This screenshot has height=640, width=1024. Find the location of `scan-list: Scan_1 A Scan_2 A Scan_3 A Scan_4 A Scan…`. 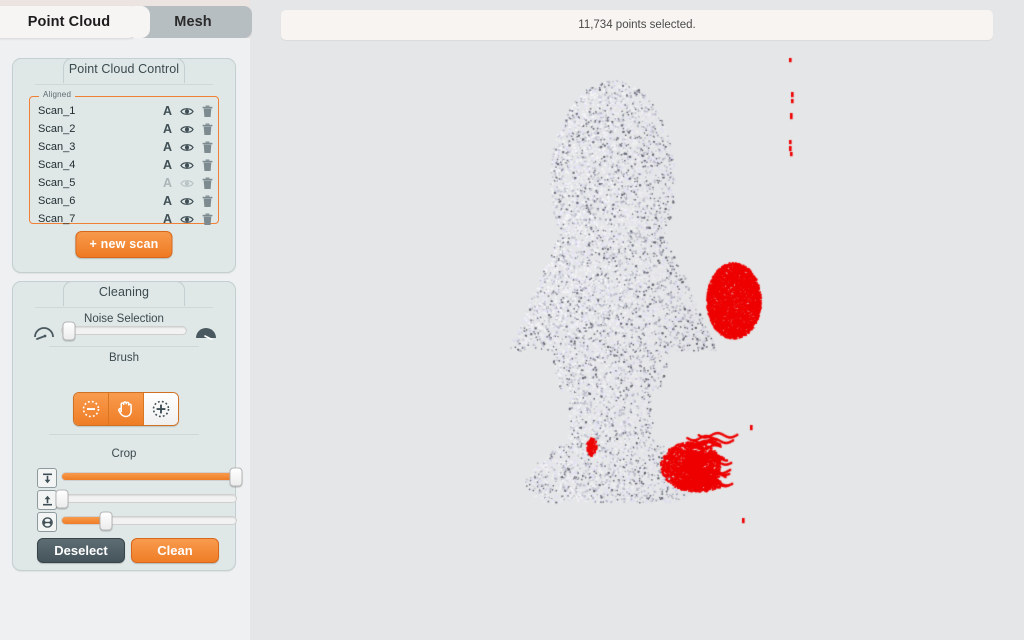

scan-list: Scan_1 A Scan_2 A Scan_3 A Scan_4 A Scan… is located at coordinates (124, 165).